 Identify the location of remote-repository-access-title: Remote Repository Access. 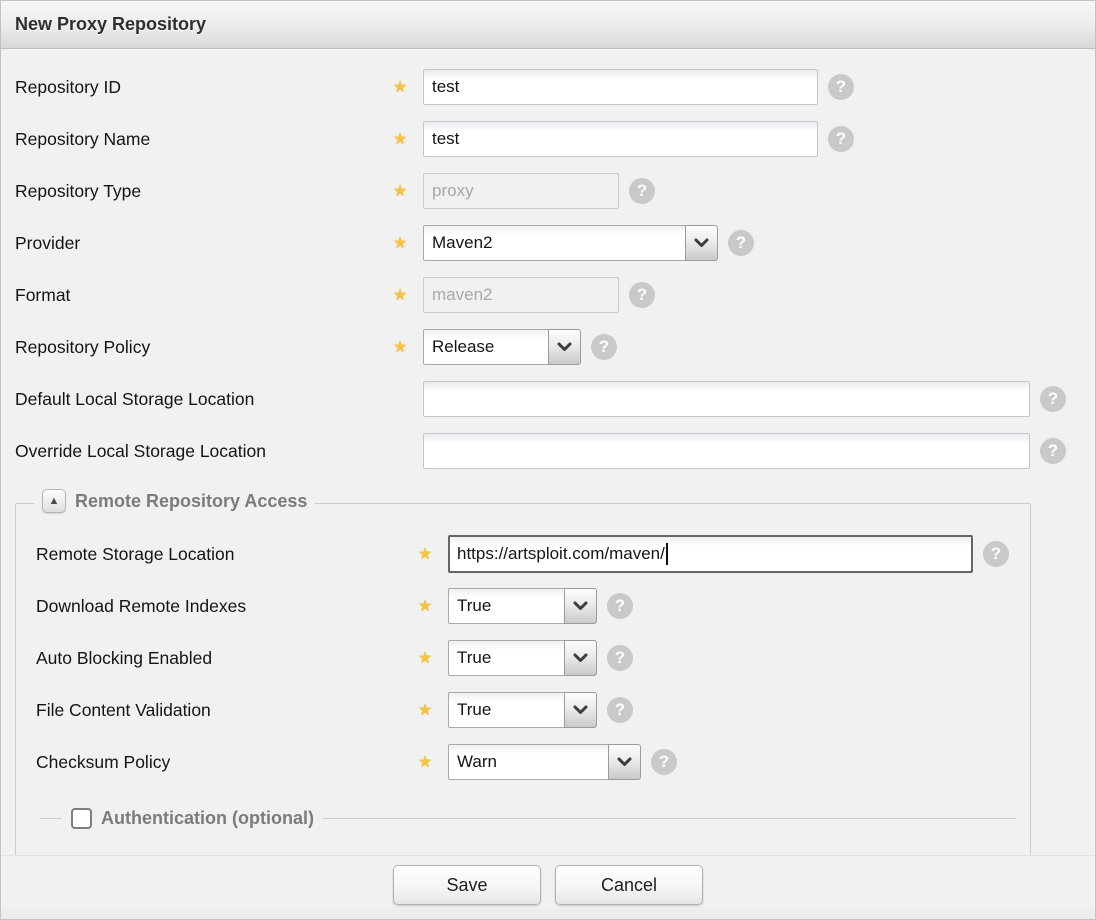
(191, 500).